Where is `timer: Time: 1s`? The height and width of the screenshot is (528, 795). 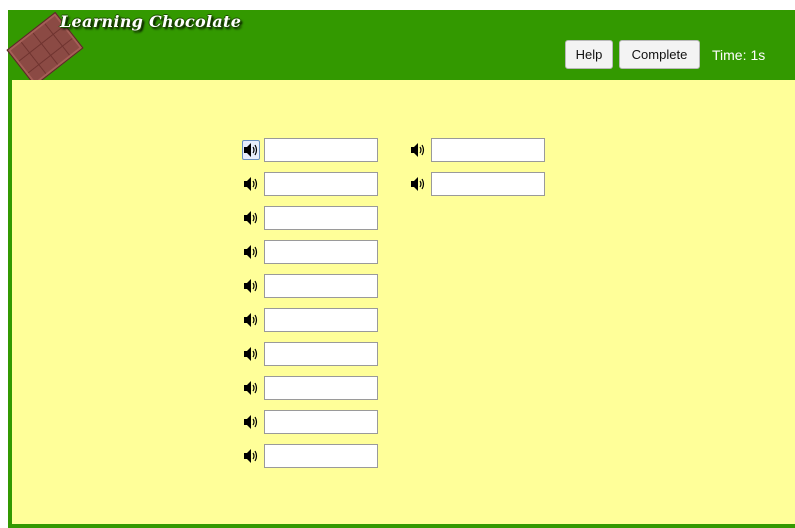
timer: Time: 1s is located at coordinates (738, 55).